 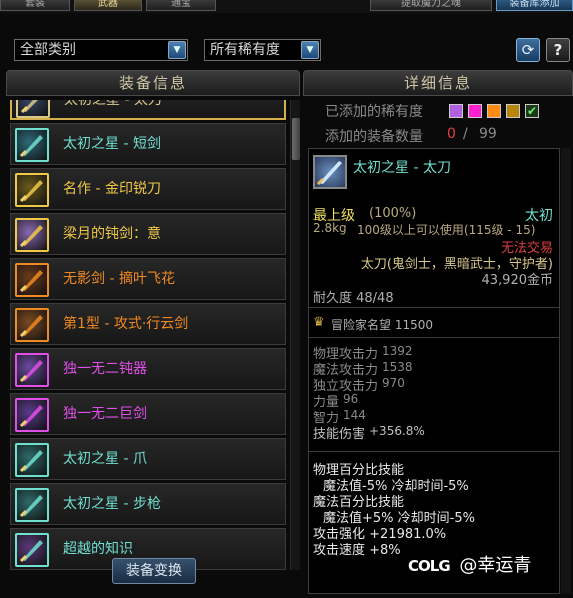 What do you see at coordinates (517, 280) in the screenshot?
I see `item-price: 43,920金币` at bounding box center [517, 280].